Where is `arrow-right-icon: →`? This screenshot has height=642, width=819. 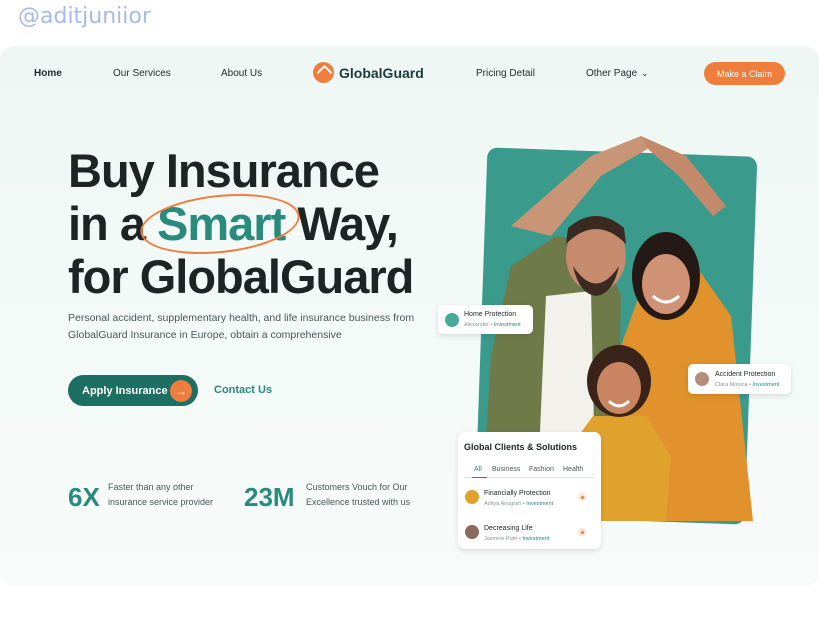 arrow-right-icon: → is located at coordinates (181, 391).